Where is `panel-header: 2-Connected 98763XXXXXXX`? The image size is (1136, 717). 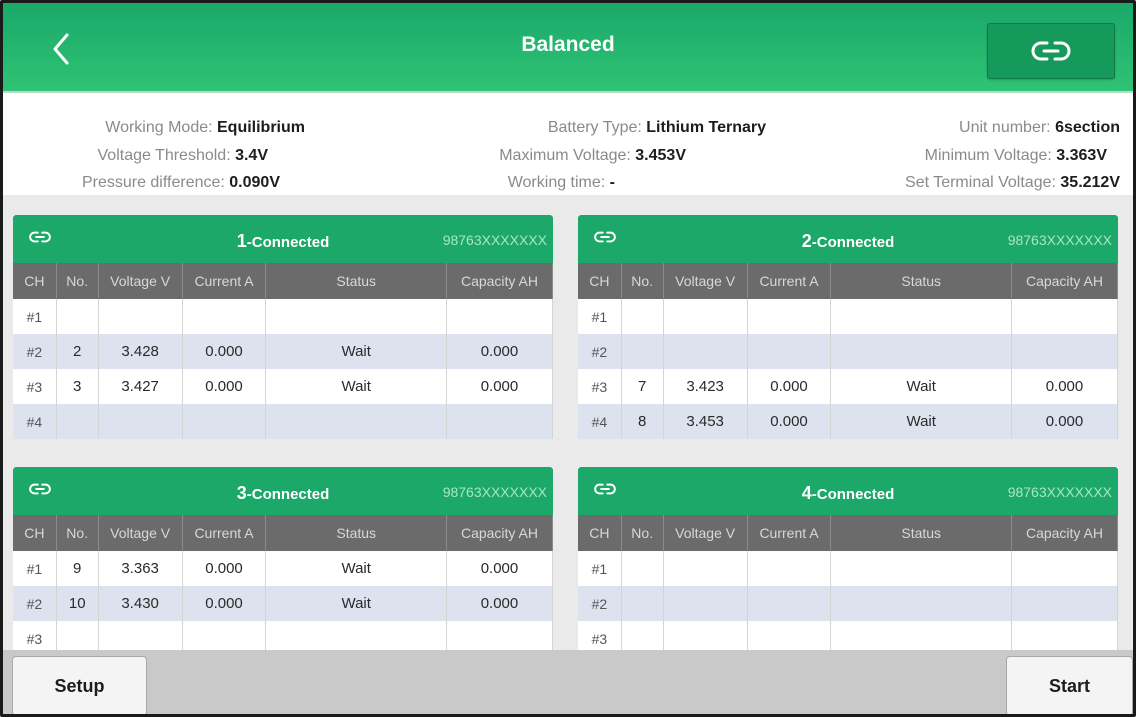 panel-header: 2-Connected 98763XXXXXXX is located at coordinates (848, 239).